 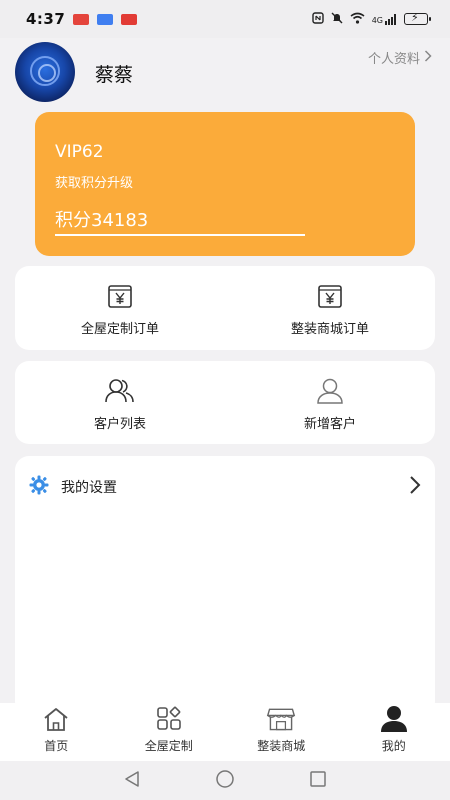 I want to click on status-time: 4:37, so click(x=46, y=19).